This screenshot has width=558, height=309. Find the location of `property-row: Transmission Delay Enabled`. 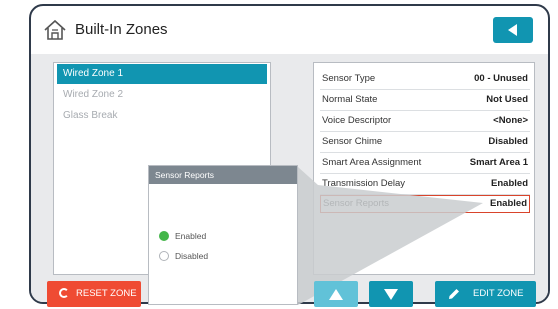

property-row: Transmission Delay Enabled is located at coordinates (425, 184).